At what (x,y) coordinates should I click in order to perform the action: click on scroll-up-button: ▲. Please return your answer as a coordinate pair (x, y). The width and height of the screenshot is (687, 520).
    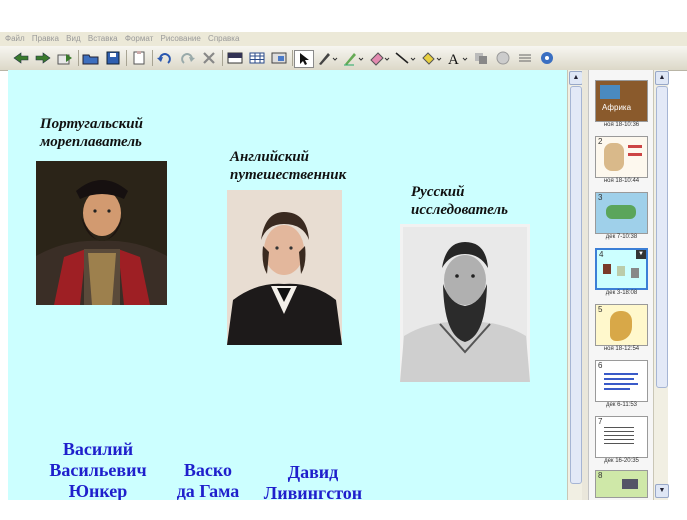
    Looking at the image, I should click on (576, 78).